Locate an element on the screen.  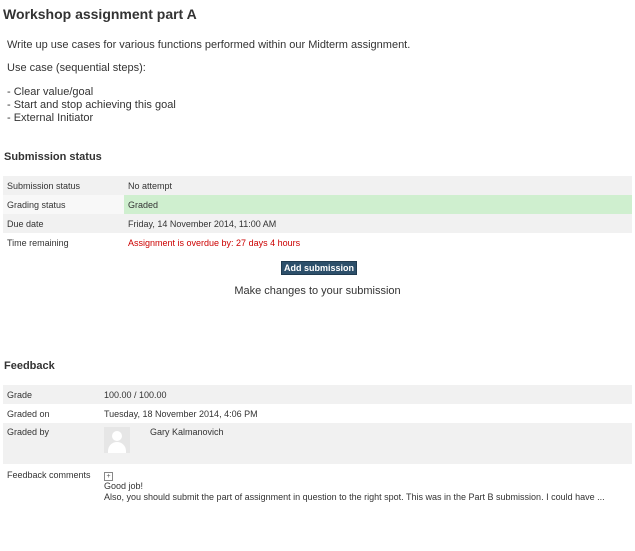
table-row: Grade 100.00 / 100.00 is located at coordinates (317, 394).